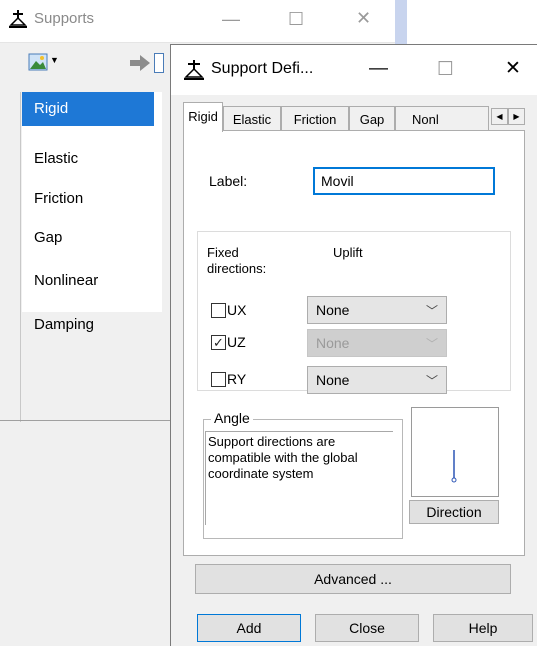 This screenshot has width=537, height=646. What do you see at coordinates (88, 199) in the screenshot?
I see `list-item-friction: Friction` at bounding box center [88, 199].